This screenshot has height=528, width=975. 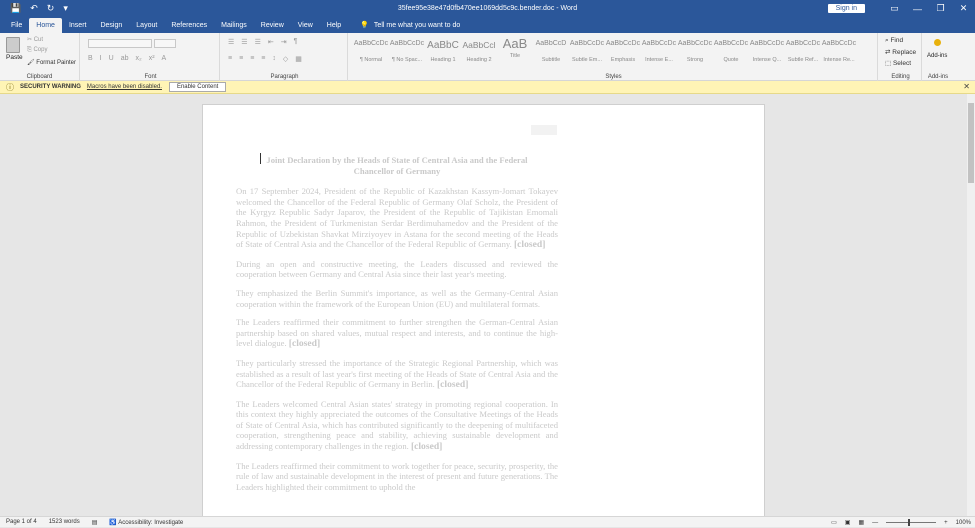 What do you see at coordinates (51, 8) in the screenshot?
I see `redo-icon: ↻` at bounding box center [51, 8].